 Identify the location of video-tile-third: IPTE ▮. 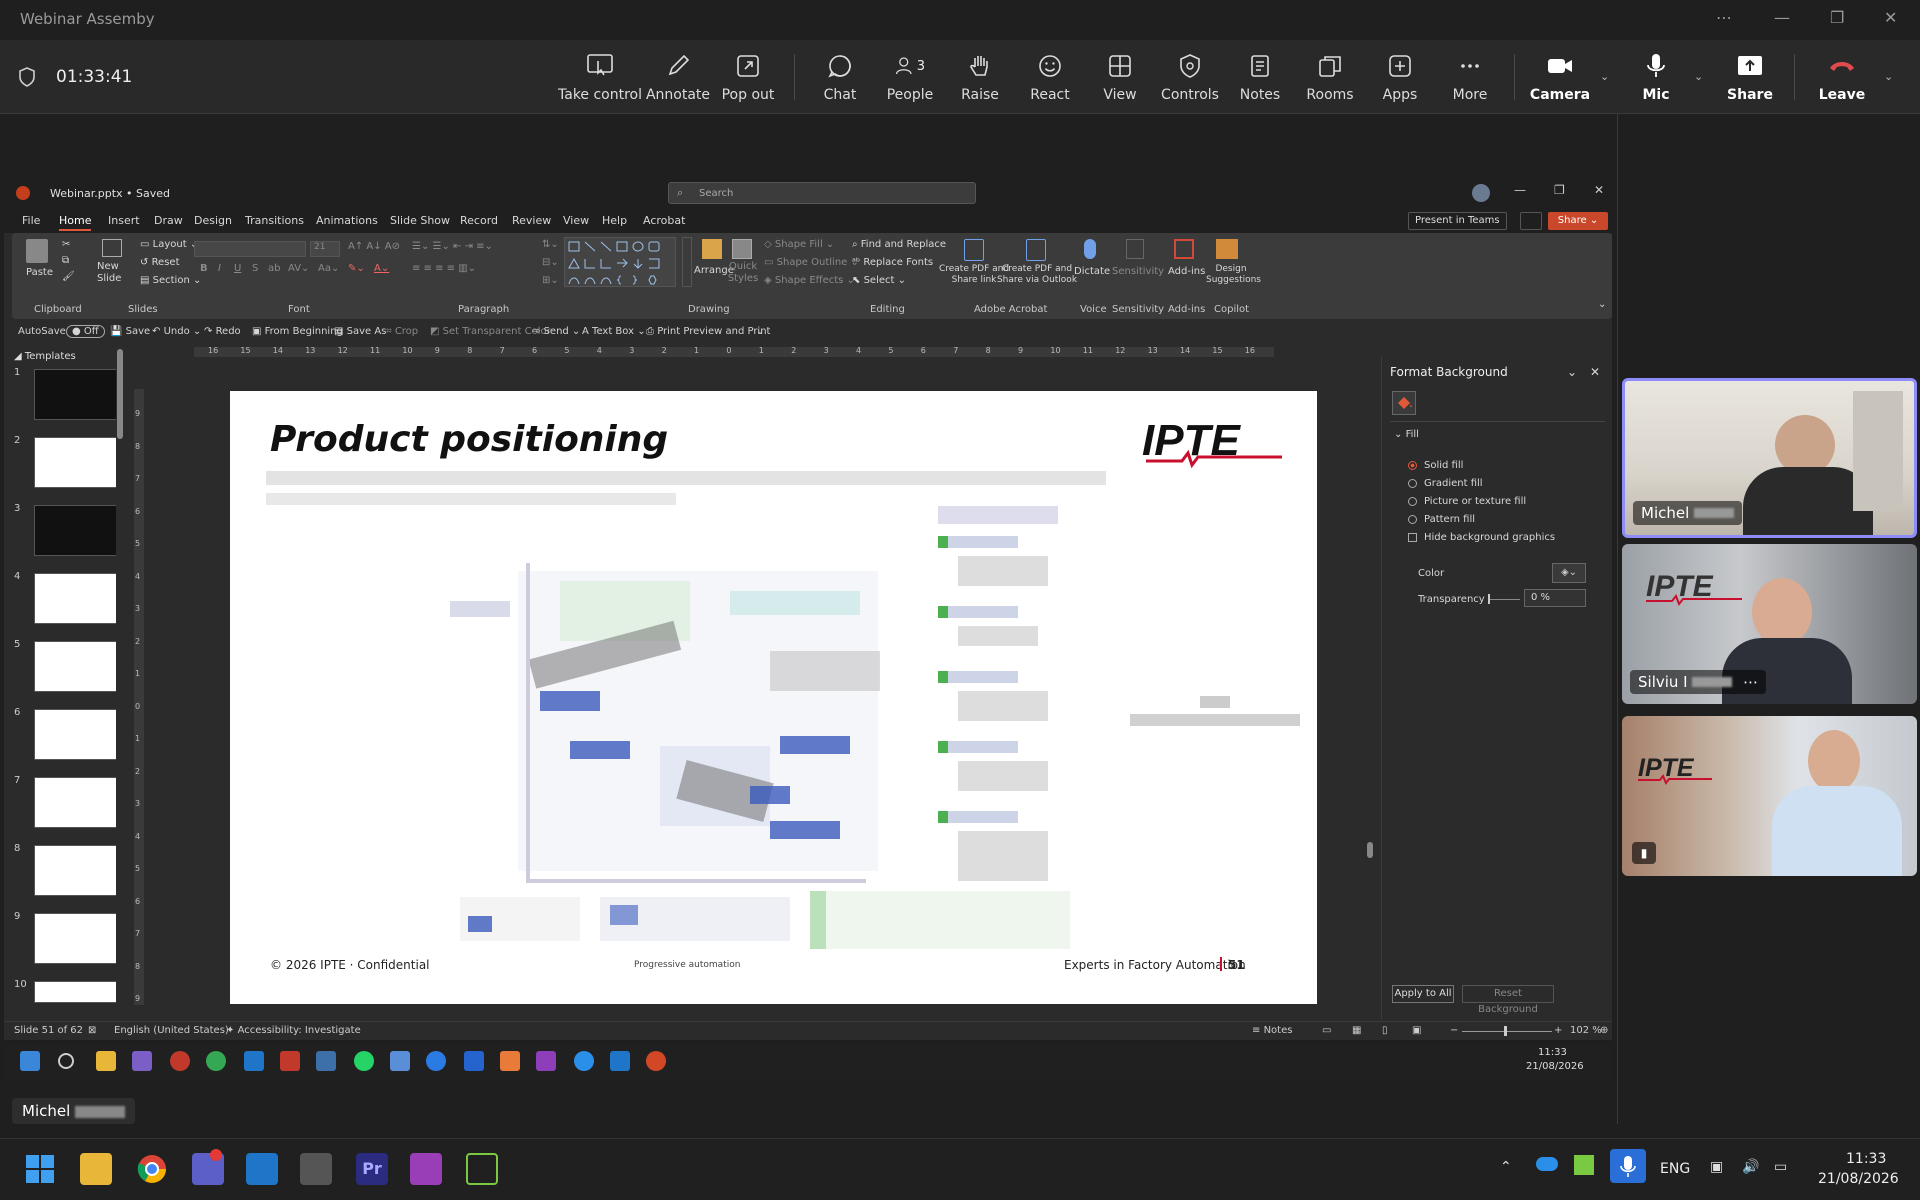
(1769, 796).